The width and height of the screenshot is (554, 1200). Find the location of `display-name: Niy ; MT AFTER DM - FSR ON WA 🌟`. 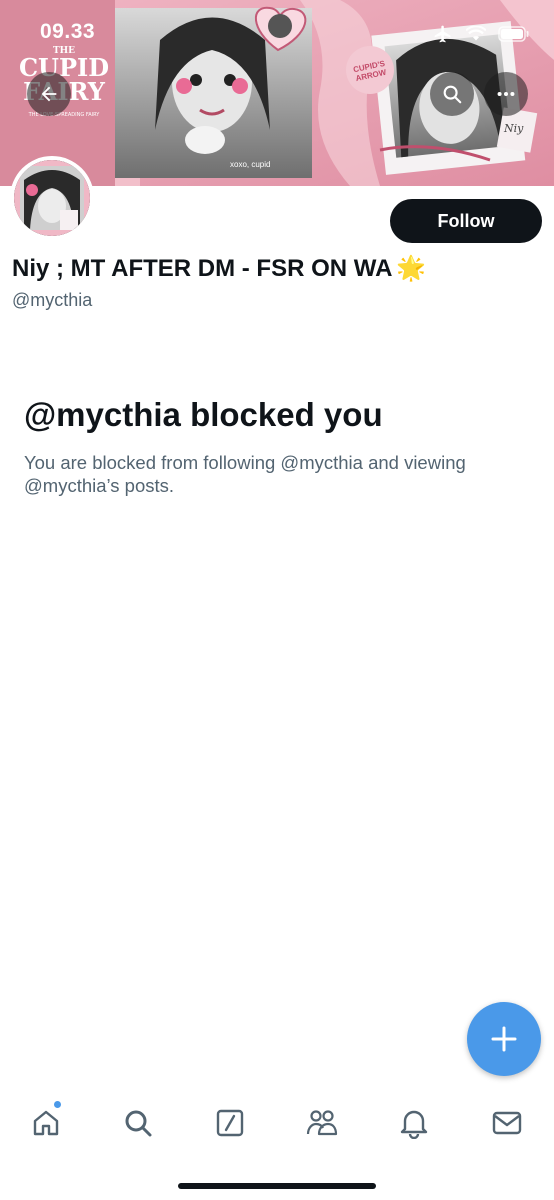

display-name: Niy ; MT AFTER DM - FSR ON WA 🌟 is located at coordinates (219, 268).